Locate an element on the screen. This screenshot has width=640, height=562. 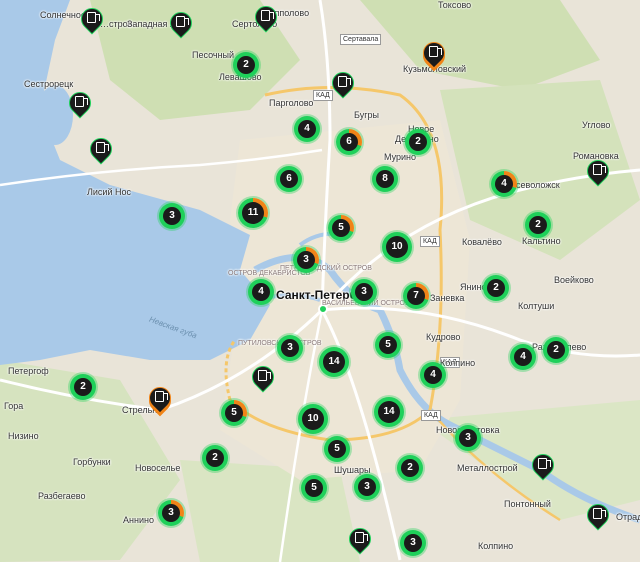
place-label: Бугры is located at coordinates (366, 115).